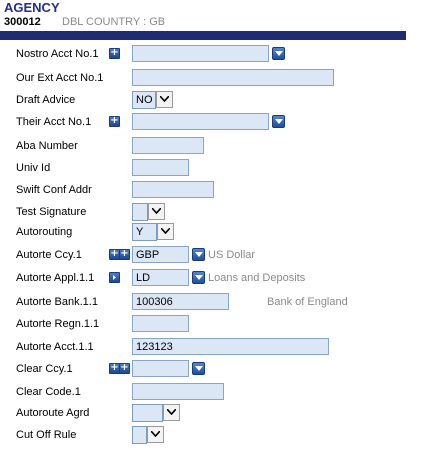 The image size is (445, 451). Describe the element at coordinates (140, 212) in the screenshot. I see `test-signature-select` at that location.